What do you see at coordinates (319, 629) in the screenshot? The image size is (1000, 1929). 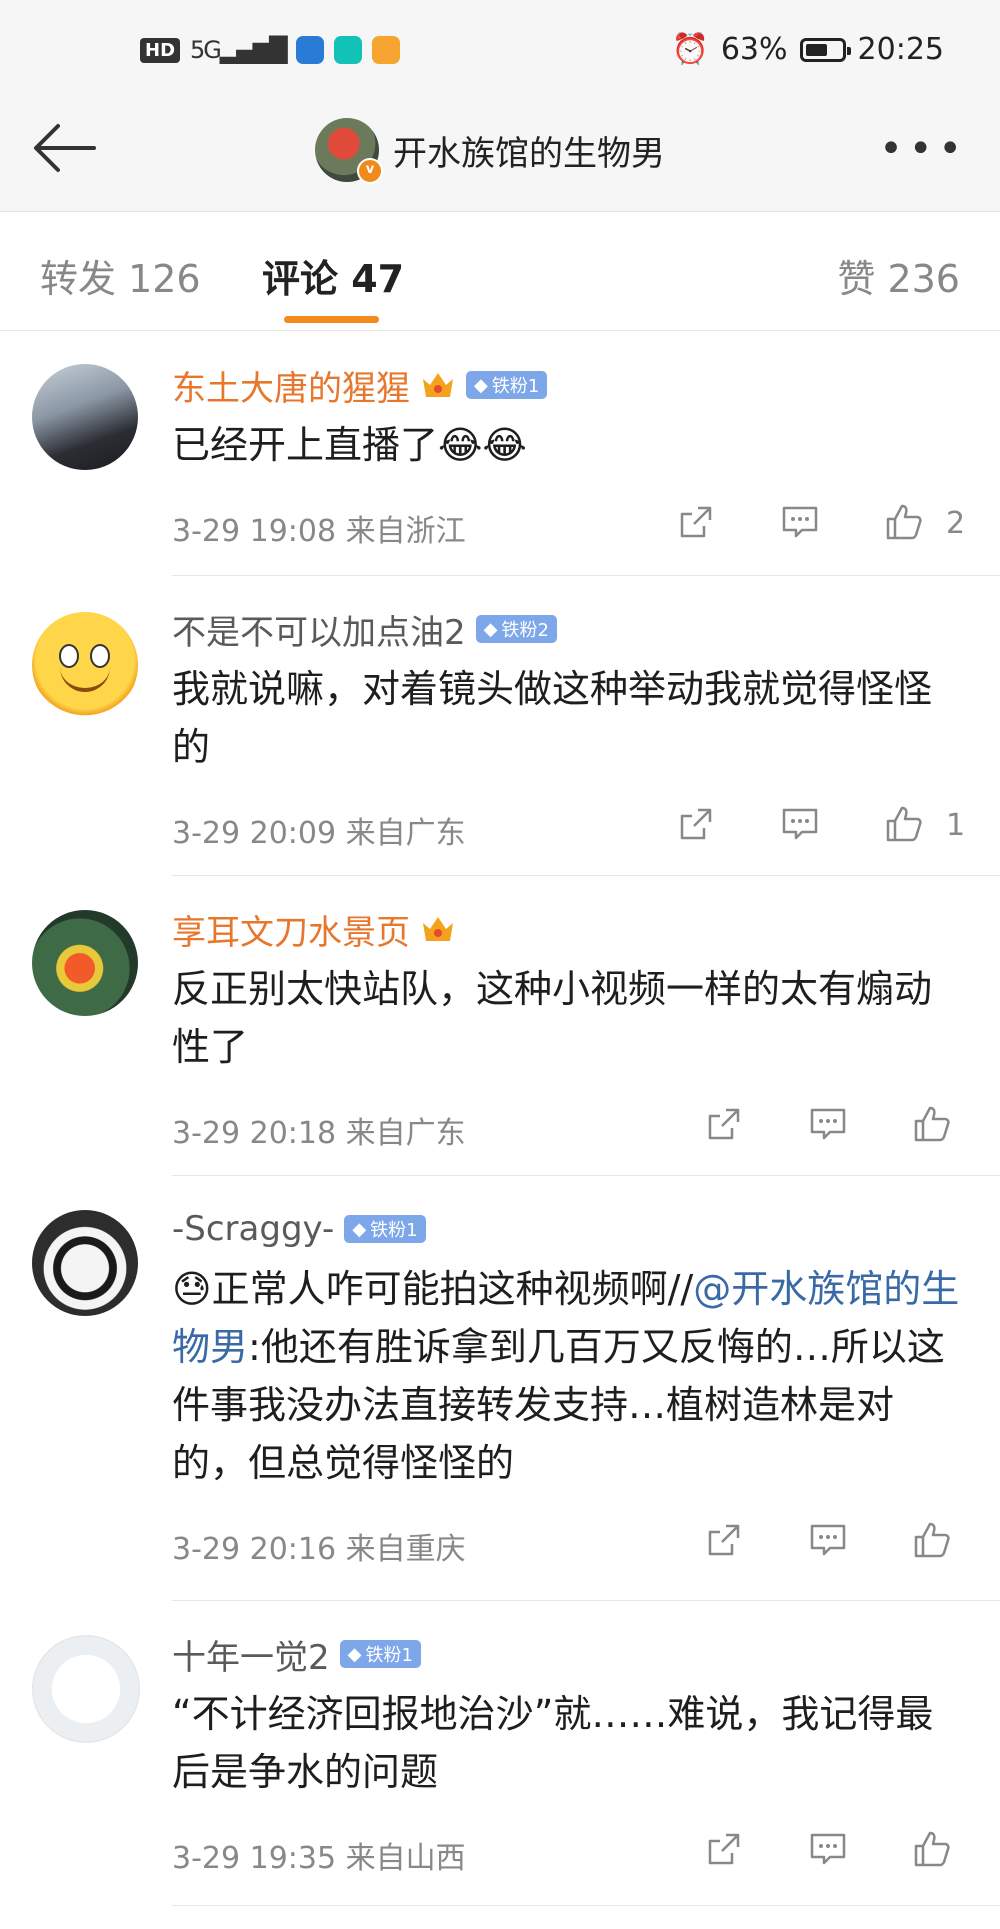 I see `username: 不是不可以加点油2` at bounding box center [319, 629].